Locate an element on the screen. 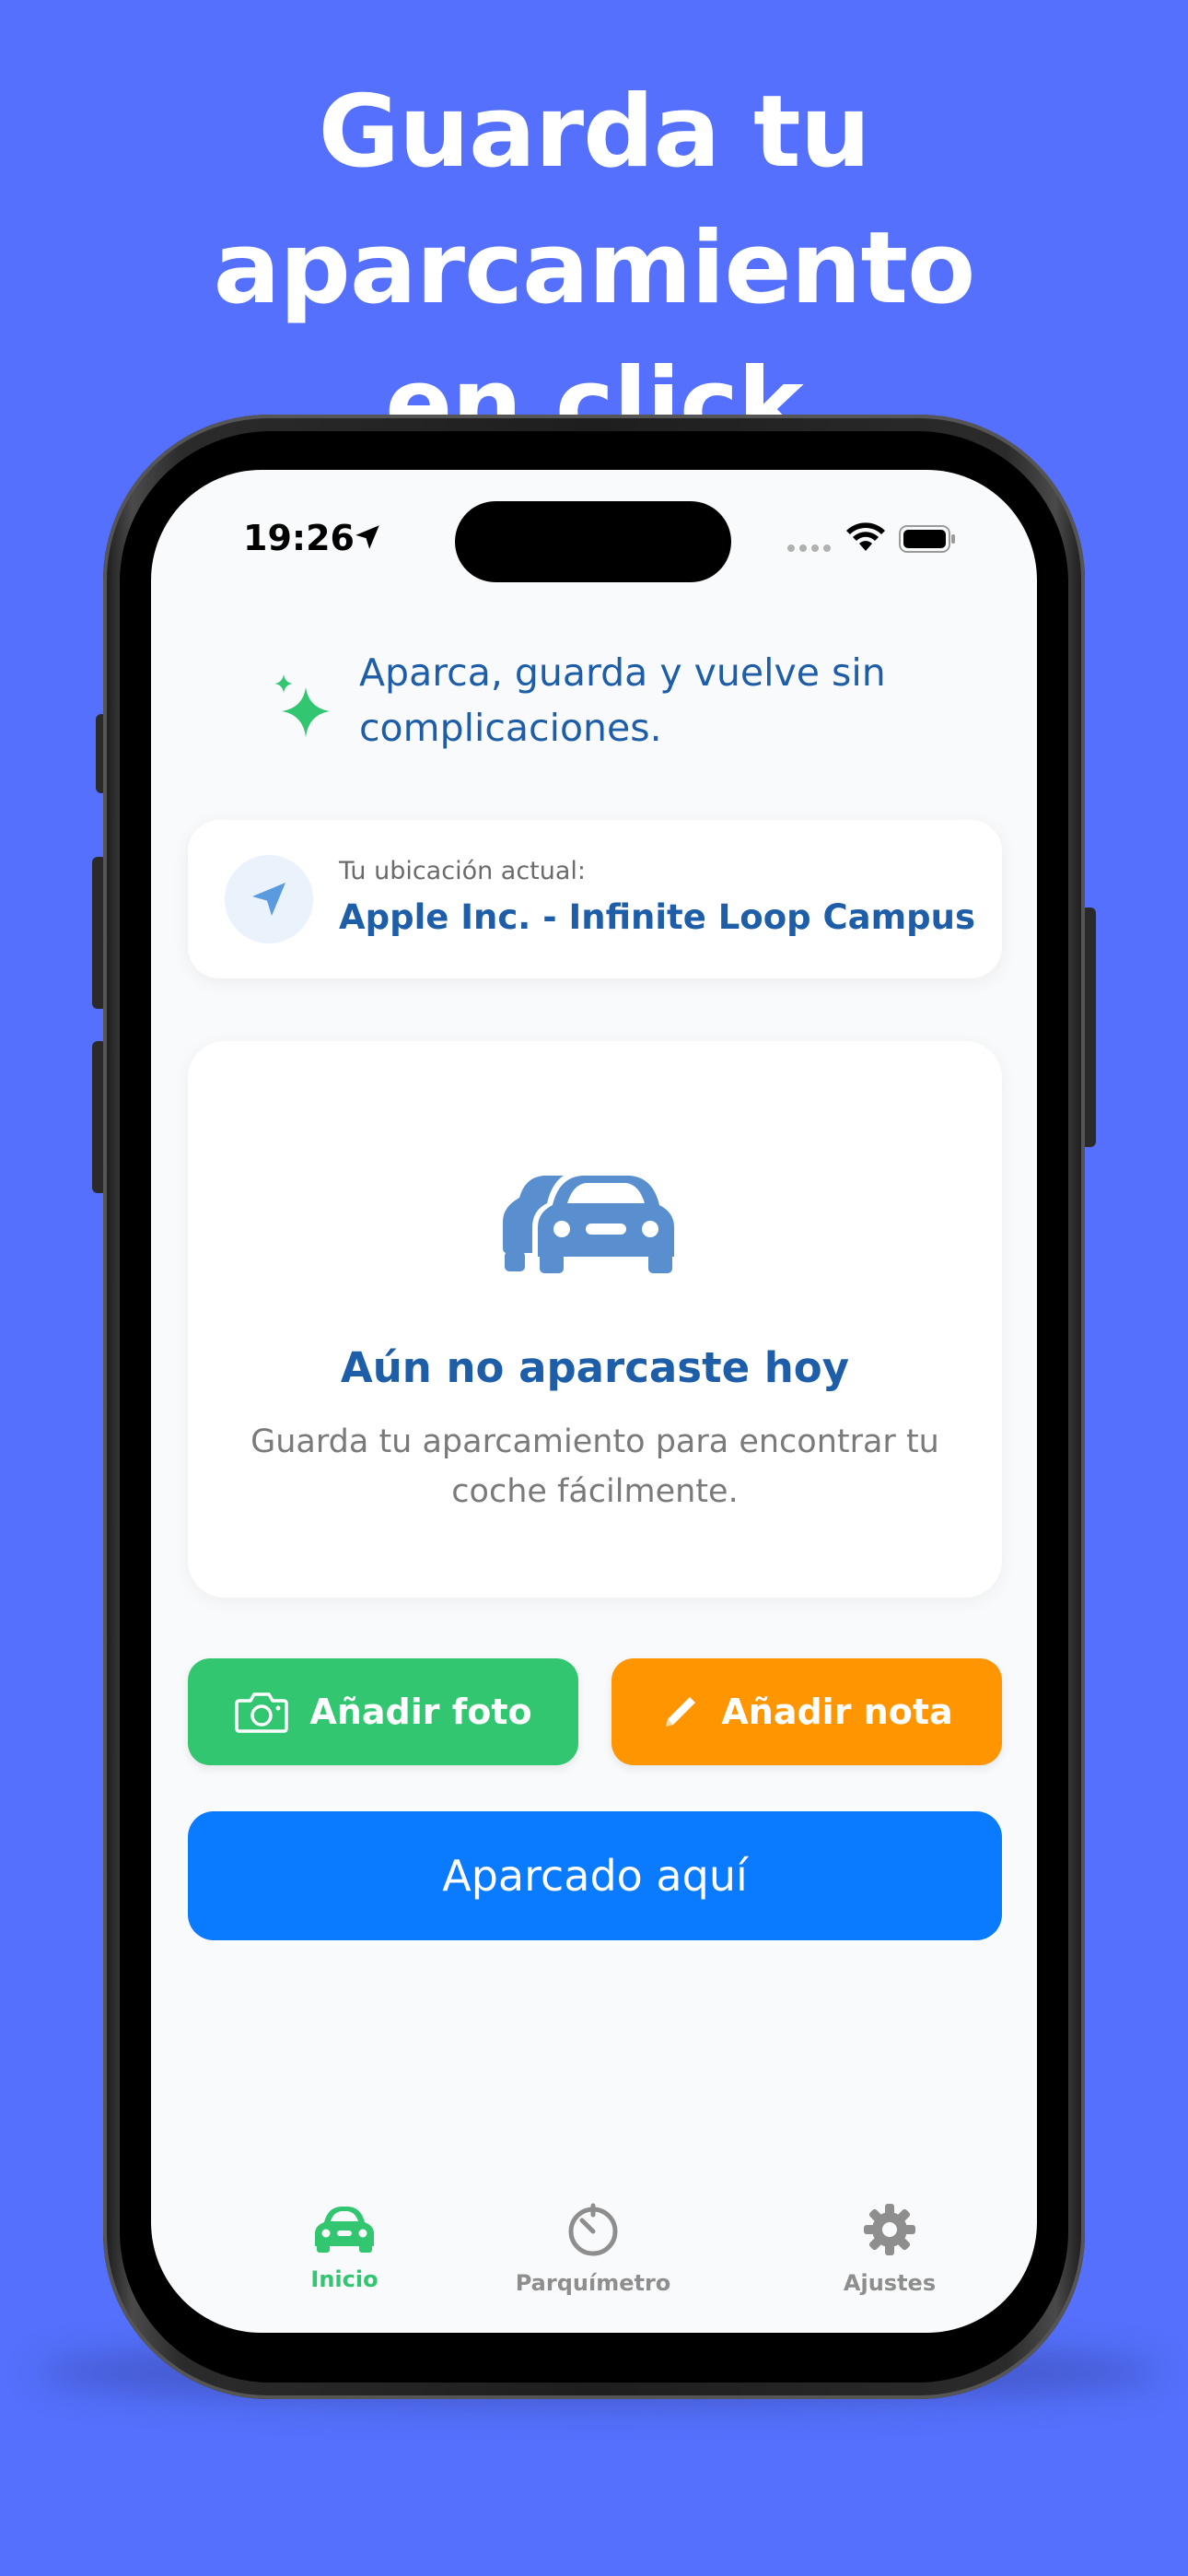 The width and height of the screenshot is (1188, 2576). status-time: 19:26 is located at coordinates (299, 538).